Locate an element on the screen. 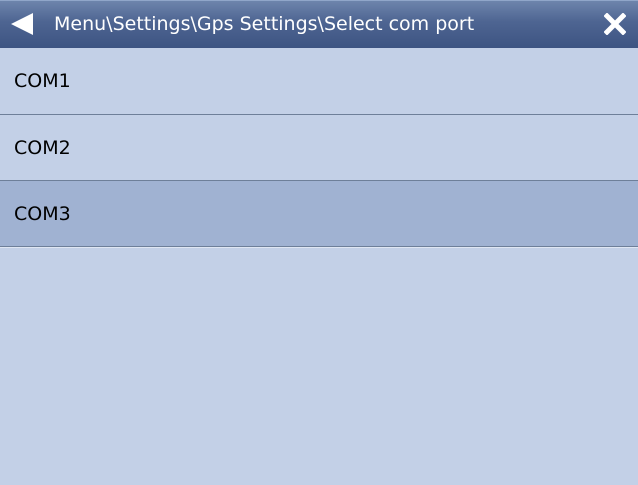 The height and width of the screenshot is (485, 638). list-item-label: COM3 is located at coordinates (42, 214).